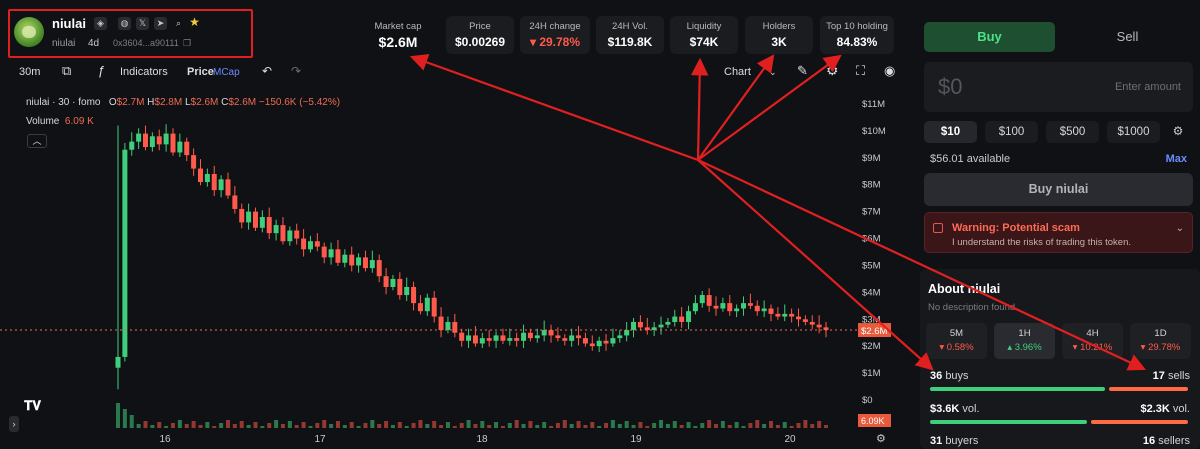 Image resolution: width=1200 pixels, height=449 pixels. Describe the element at coordinates (160, 23) in the screenshot. I see `telegram-icon: ➤` at that location.